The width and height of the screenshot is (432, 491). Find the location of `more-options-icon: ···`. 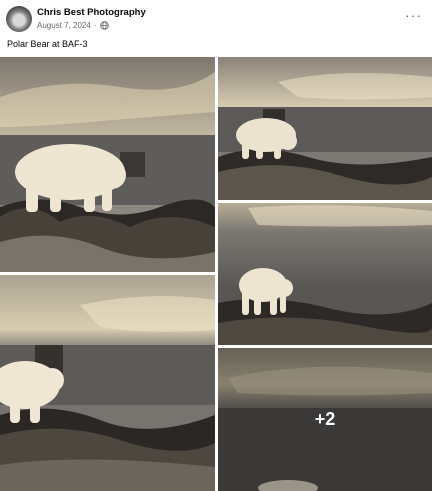

more-options-icon: ··· is located at coordinates (413, 15).